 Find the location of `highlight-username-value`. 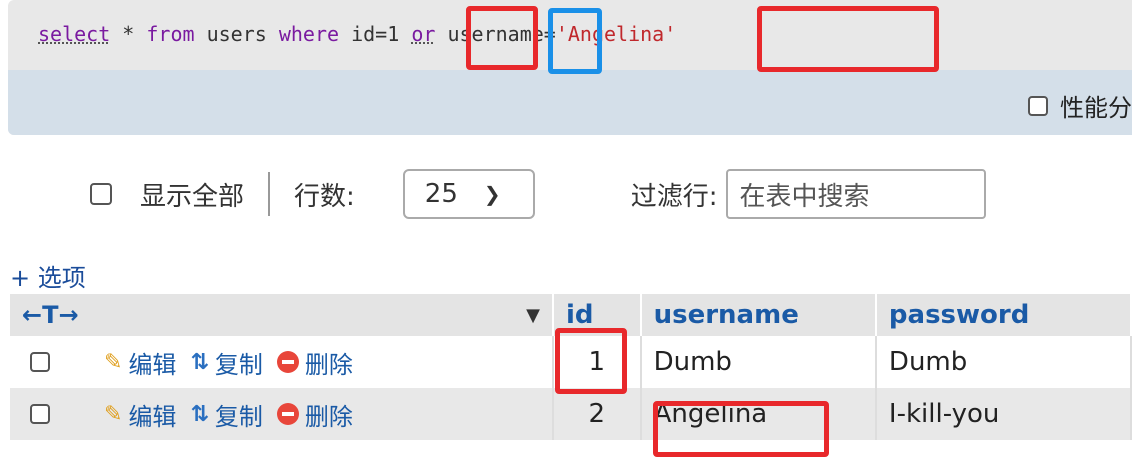

highlight-username-value is located at coordinates (848, 39).